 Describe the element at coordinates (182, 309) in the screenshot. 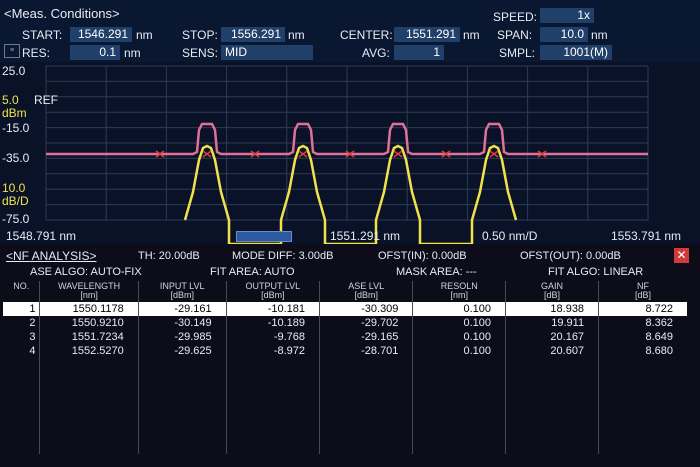

I see `cell-input-lvl: -29.161` at that location.